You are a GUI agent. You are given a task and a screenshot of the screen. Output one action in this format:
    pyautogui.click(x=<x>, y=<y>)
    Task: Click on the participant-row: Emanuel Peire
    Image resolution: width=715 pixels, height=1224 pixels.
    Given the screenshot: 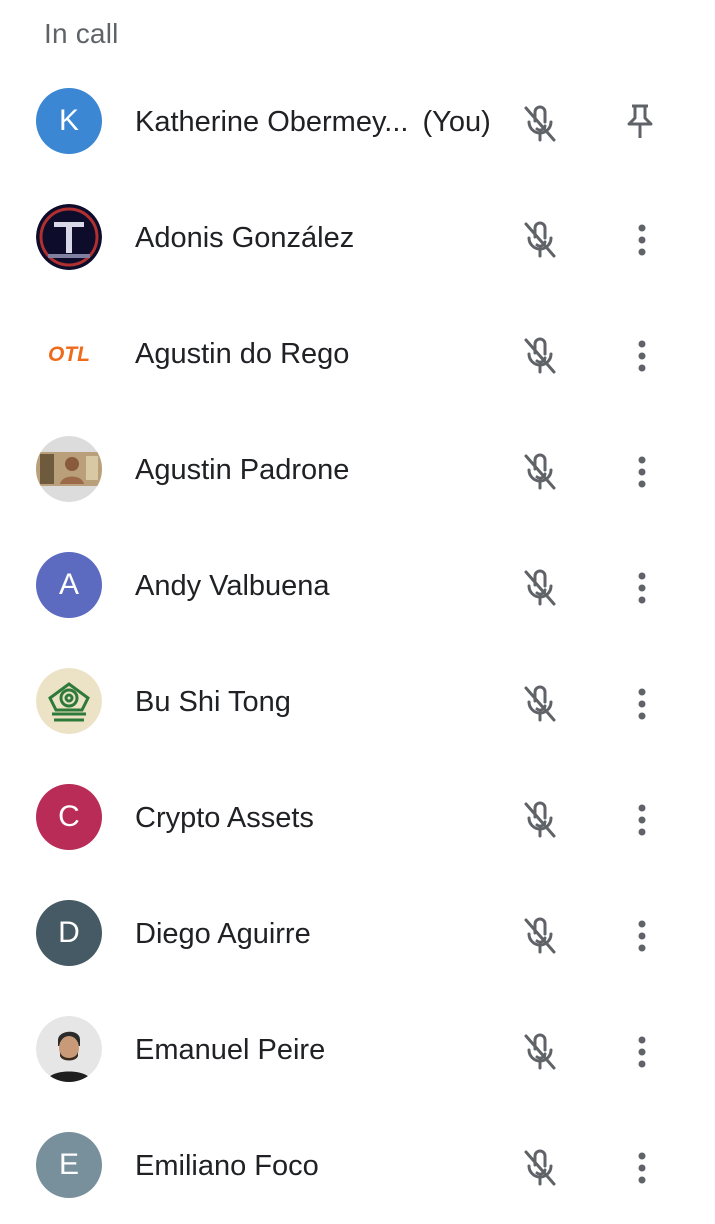 What is the action you would take?
    pyautogui.click(x=357, y=1050)
    